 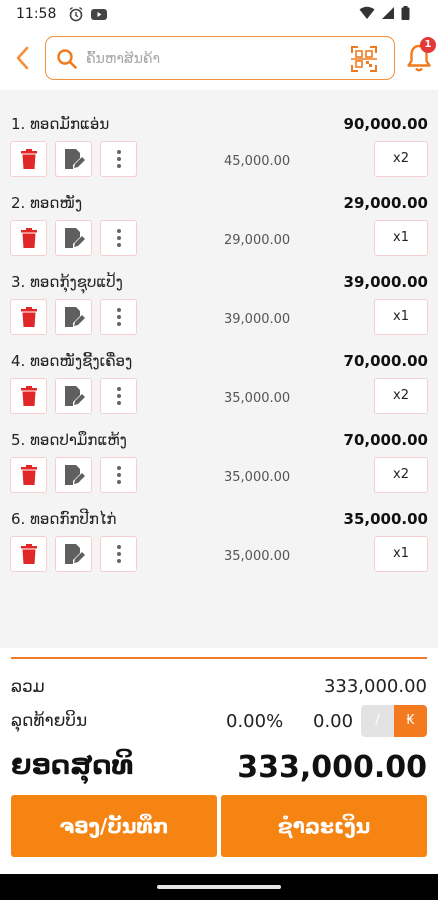 What do you see at coordinates (332, 767) in the screenshot?
I see `grand-total-value: 333,000.00` at bounding box center [332, 767].